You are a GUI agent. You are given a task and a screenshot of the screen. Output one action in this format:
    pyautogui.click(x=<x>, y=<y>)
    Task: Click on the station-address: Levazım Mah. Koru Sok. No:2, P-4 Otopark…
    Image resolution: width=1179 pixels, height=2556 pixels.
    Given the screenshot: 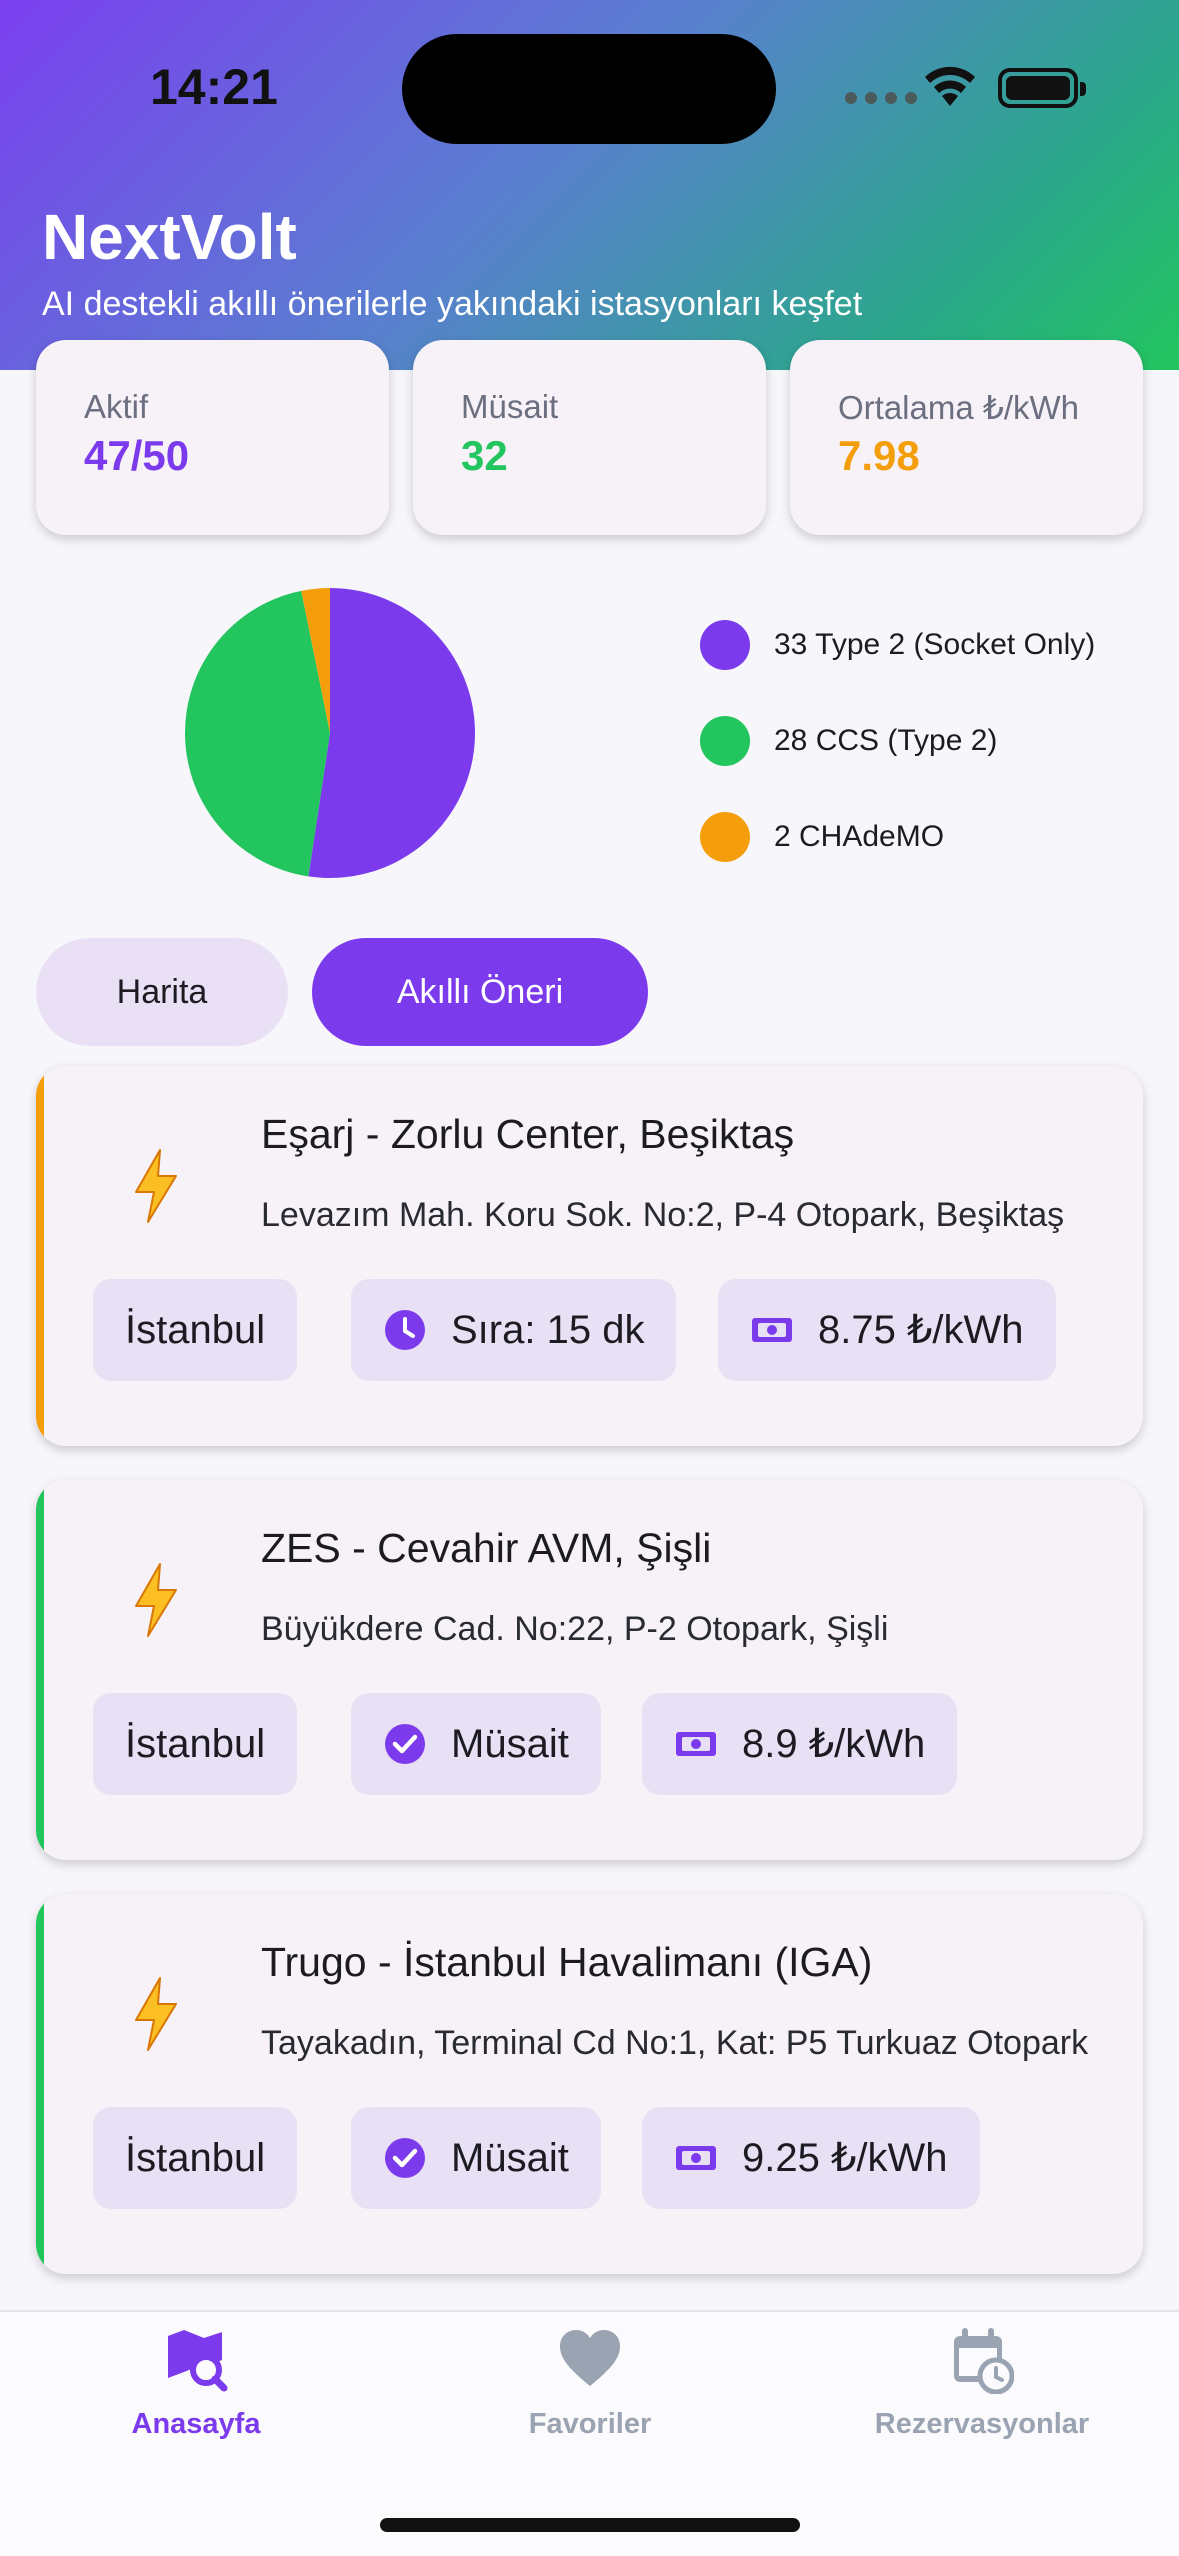 What is the action you would take?
    pyautogui.click(x=663, y=1215)
    